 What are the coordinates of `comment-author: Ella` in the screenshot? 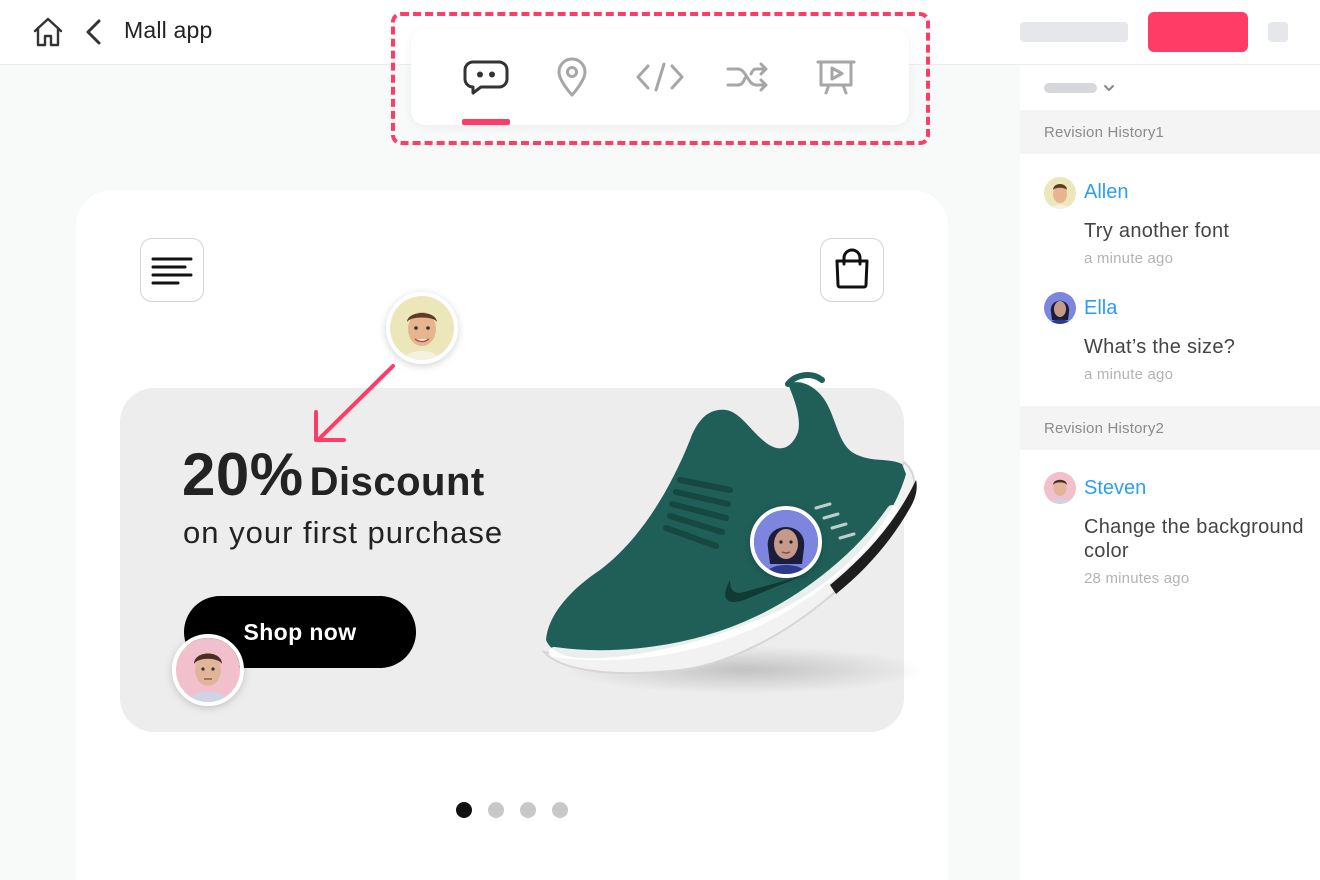 It's located at (1100, 308).